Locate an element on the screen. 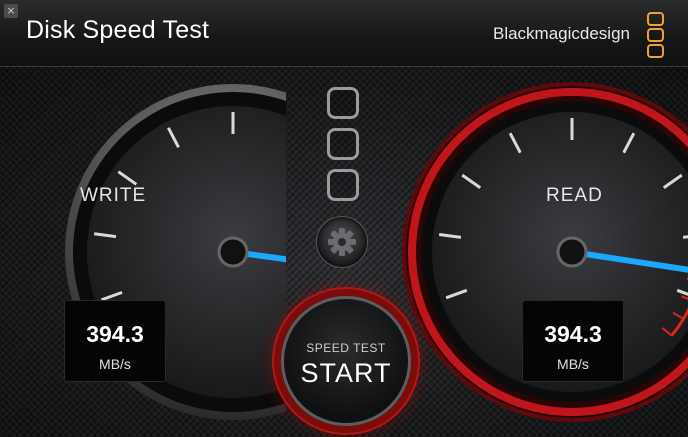 The width and height of the screenshot is (688, 437). read-readout: 394.3 MB/s is located at coordinates (573, 341).